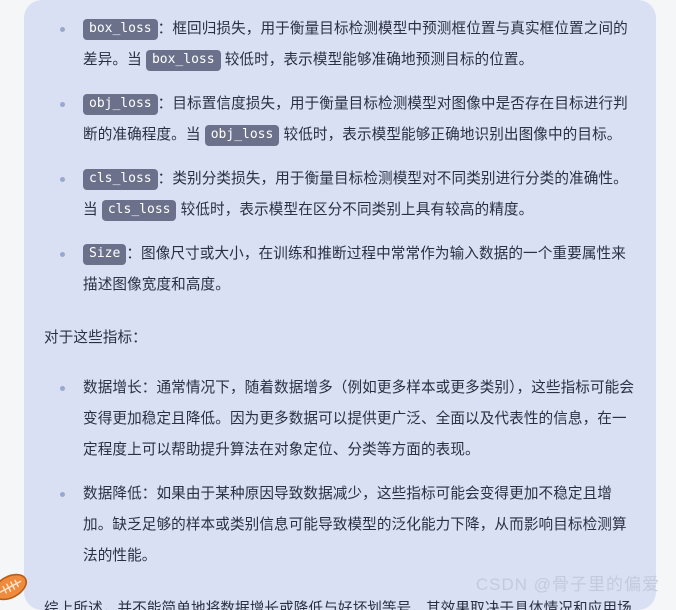  Describe the element at coordinates (120, 179) in the screenshot. I see `code-badge-cls-loss: cls_loss` at that location.